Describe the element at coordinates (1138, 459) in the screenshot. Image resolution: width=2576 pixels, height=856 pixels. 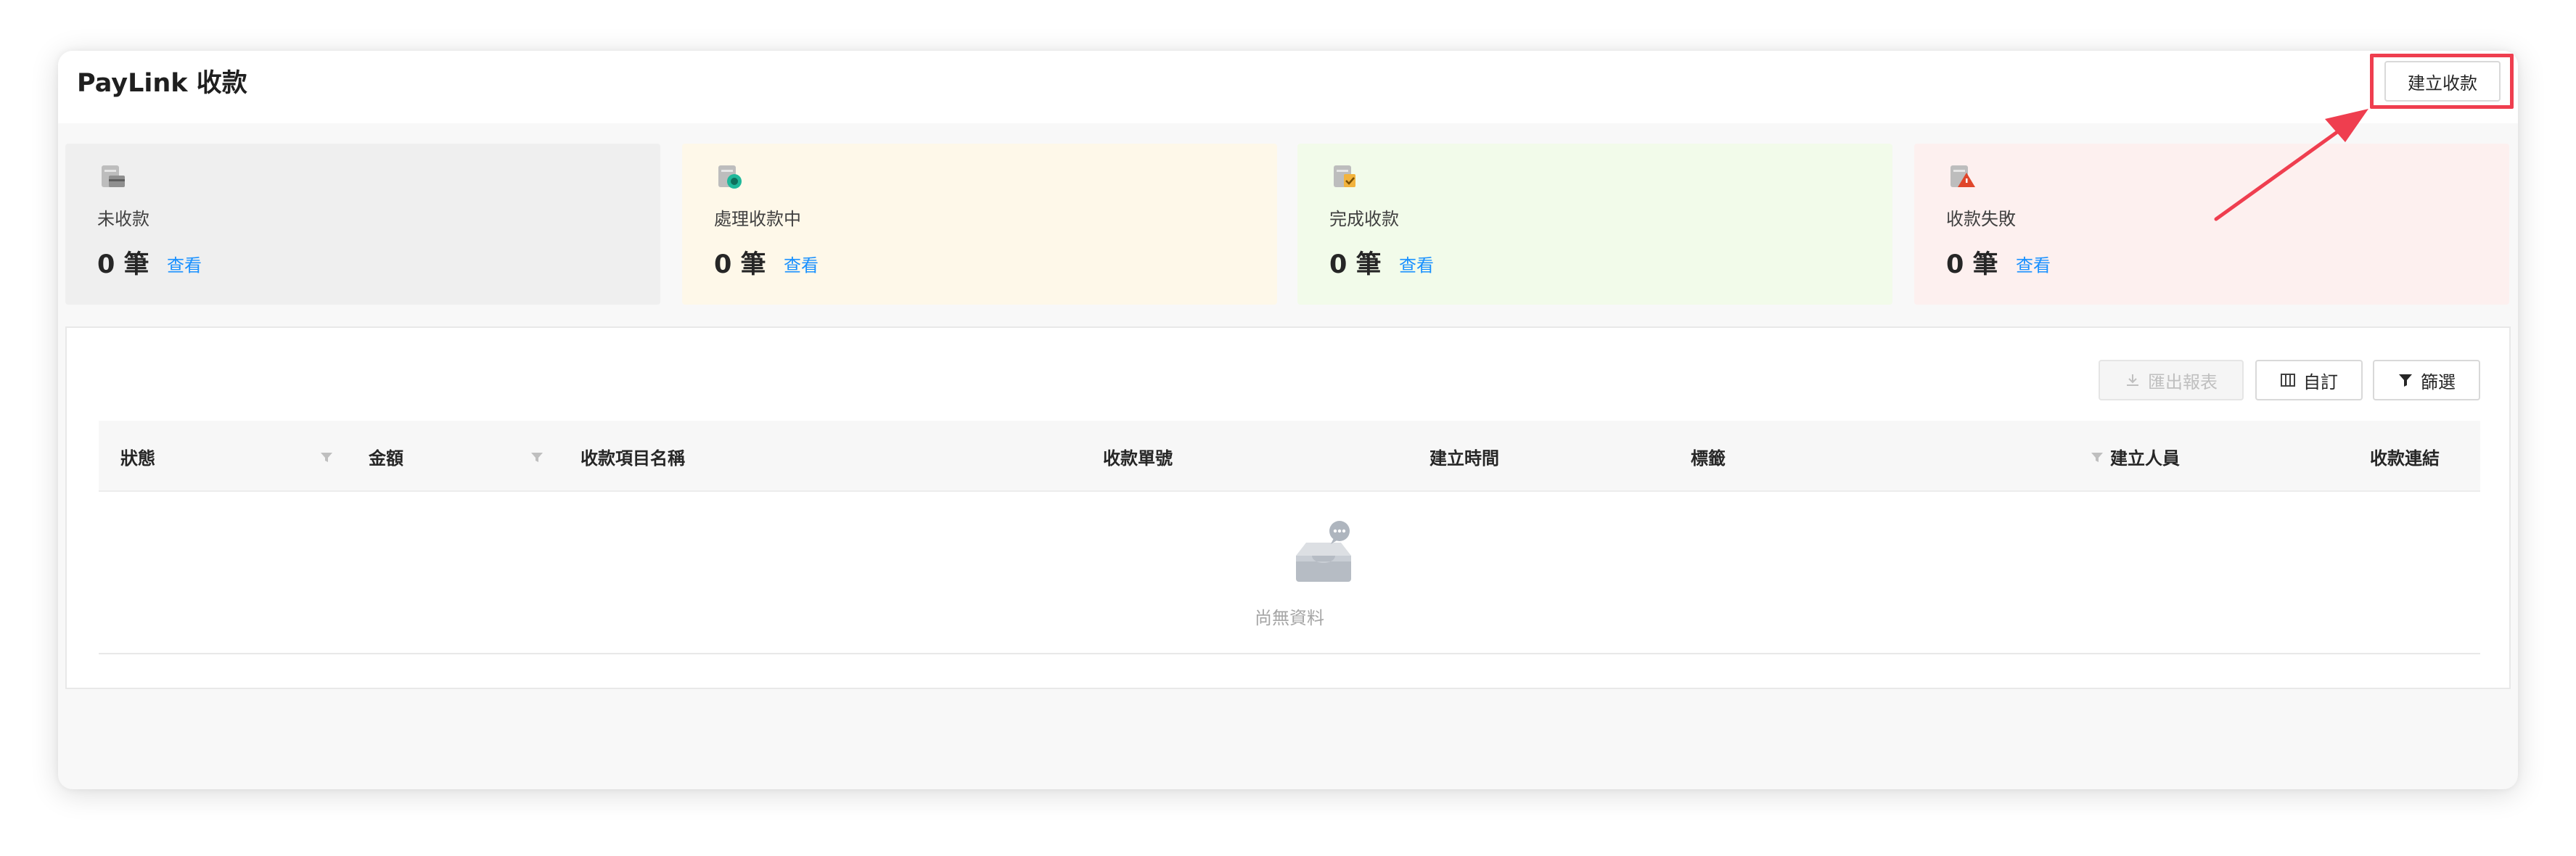
I see `column-order-number: 收款單號` at that location.